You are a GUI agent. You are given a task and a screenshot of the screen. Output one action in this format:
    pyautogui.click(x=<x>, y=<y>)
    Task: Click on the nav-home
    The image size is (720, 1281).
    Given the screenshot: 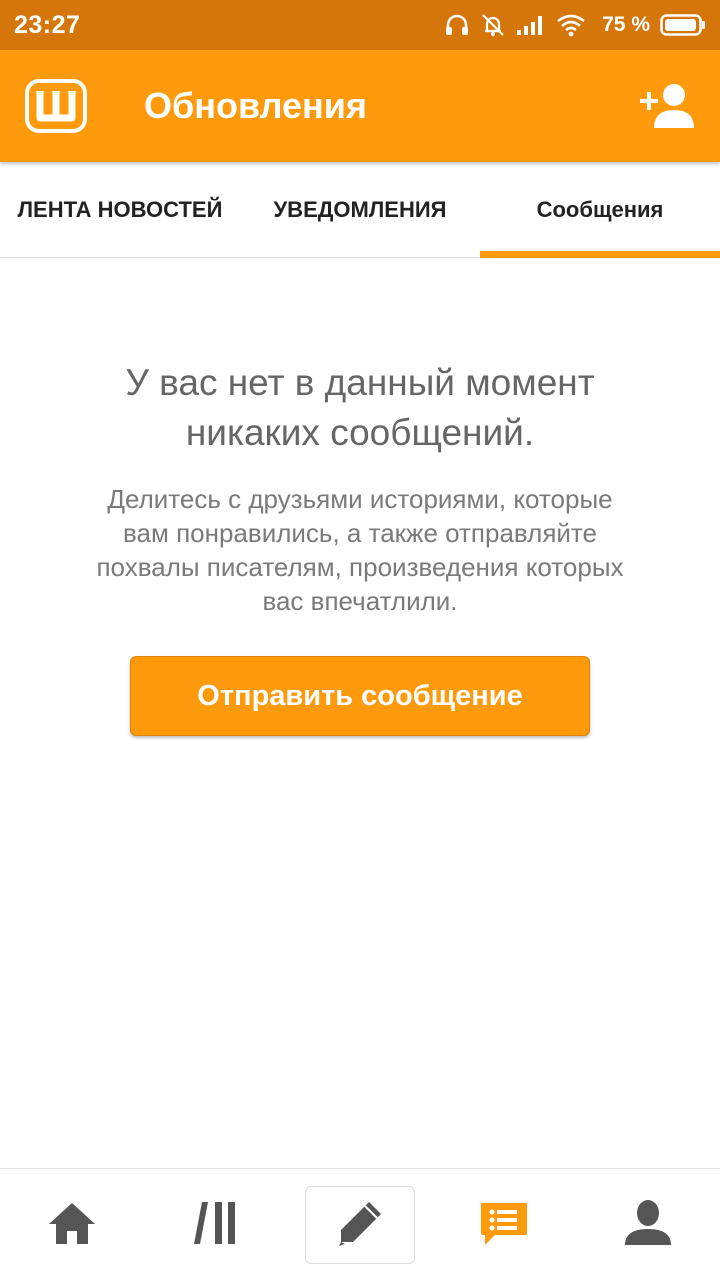 What is the action you would take?
    pyautogui.click(x=72, y=1225)
    